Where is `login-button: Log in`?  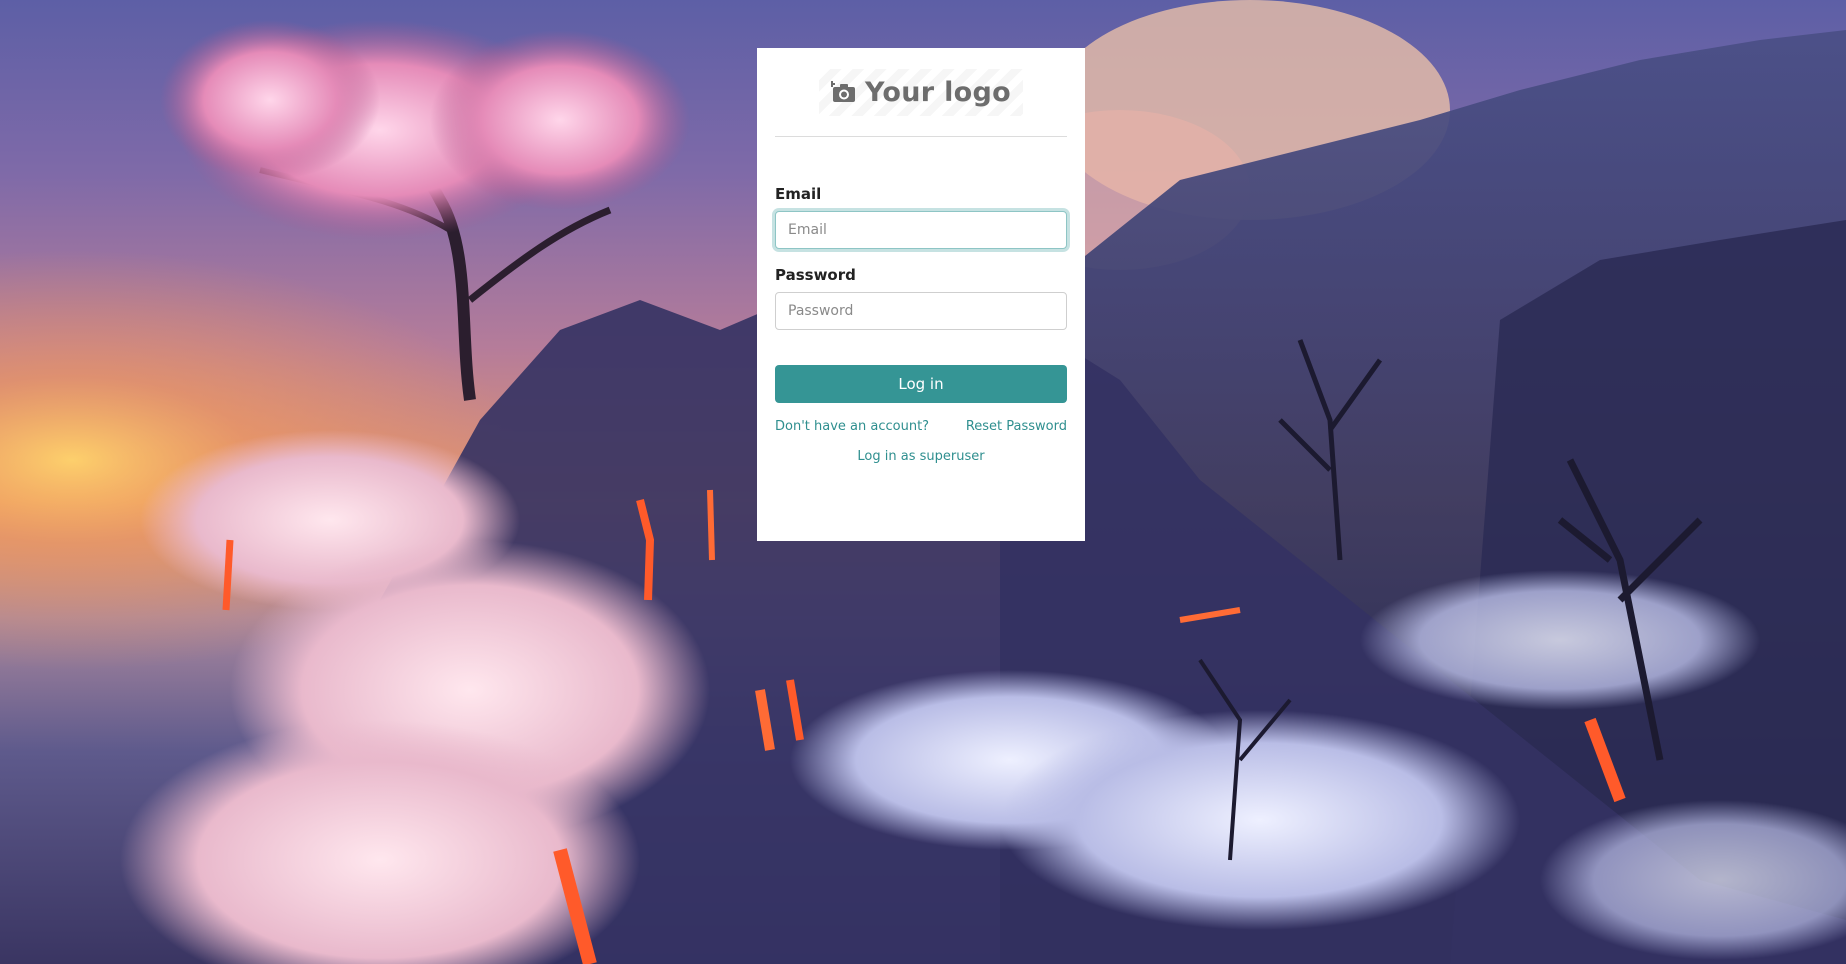
login-button: Log in is located at coordinates (921, 384).